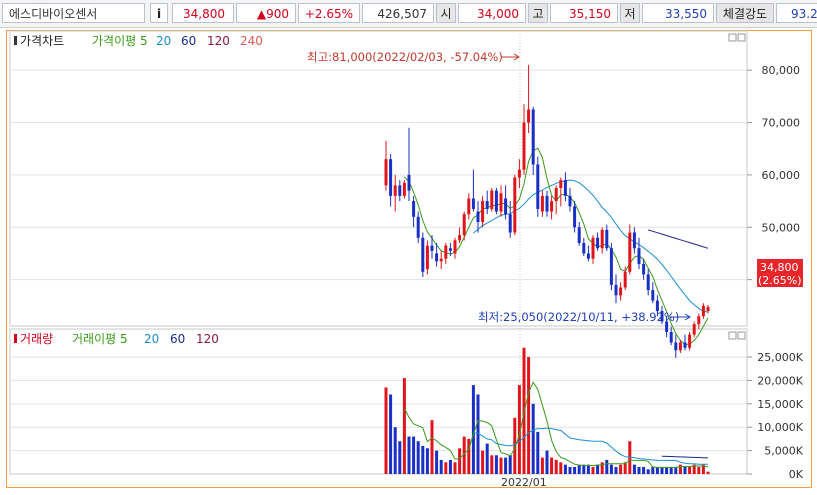  What do you see at coordinates (678, 239) in the screenshot?
I see `price-ma60-line` at bounding box center [678, 239].